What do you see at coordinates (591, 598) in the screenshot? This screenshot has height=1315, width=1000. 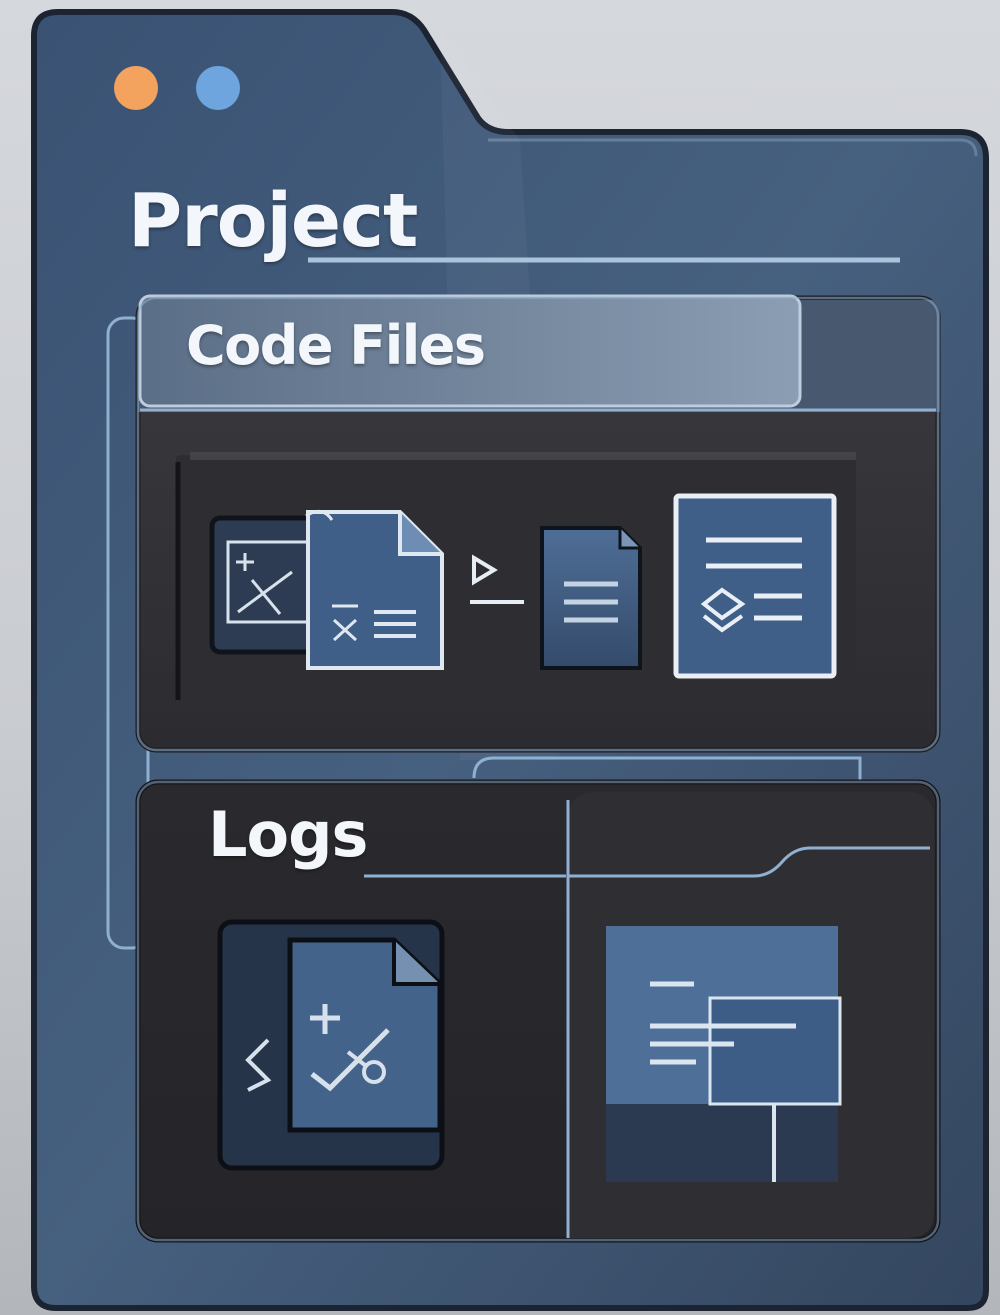 I see `text-document-button` at bounding box center [591, 598].